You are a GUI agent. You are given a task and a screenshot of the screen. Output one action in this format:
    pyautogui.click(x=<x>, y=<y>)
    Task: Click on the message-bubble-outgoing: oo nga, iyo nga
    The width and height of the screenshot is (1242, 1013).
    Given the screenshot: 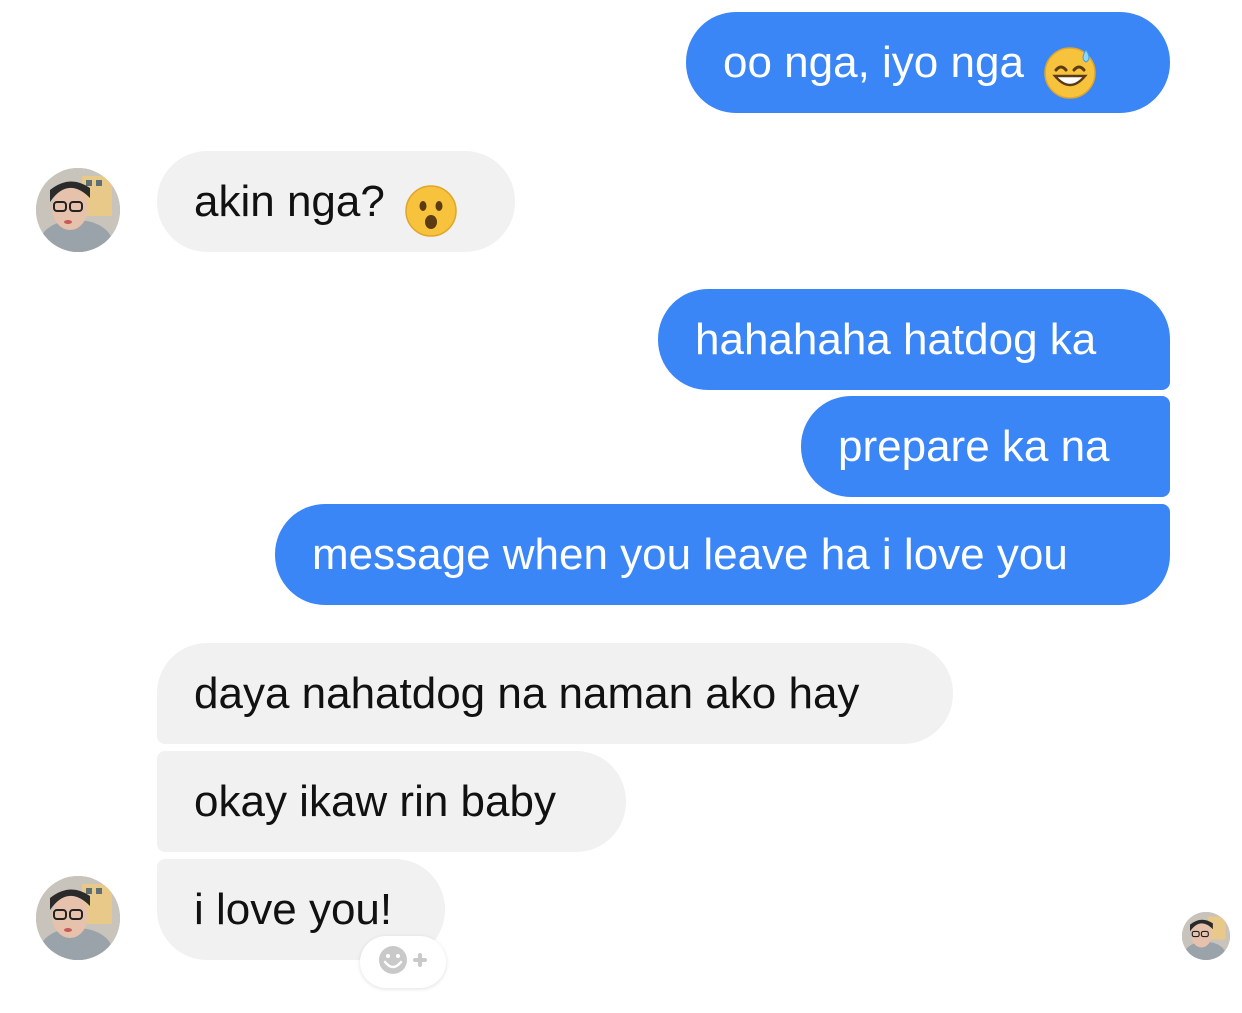 What is the action you would take?
    pyautogui.click(x=928, y=62)
    